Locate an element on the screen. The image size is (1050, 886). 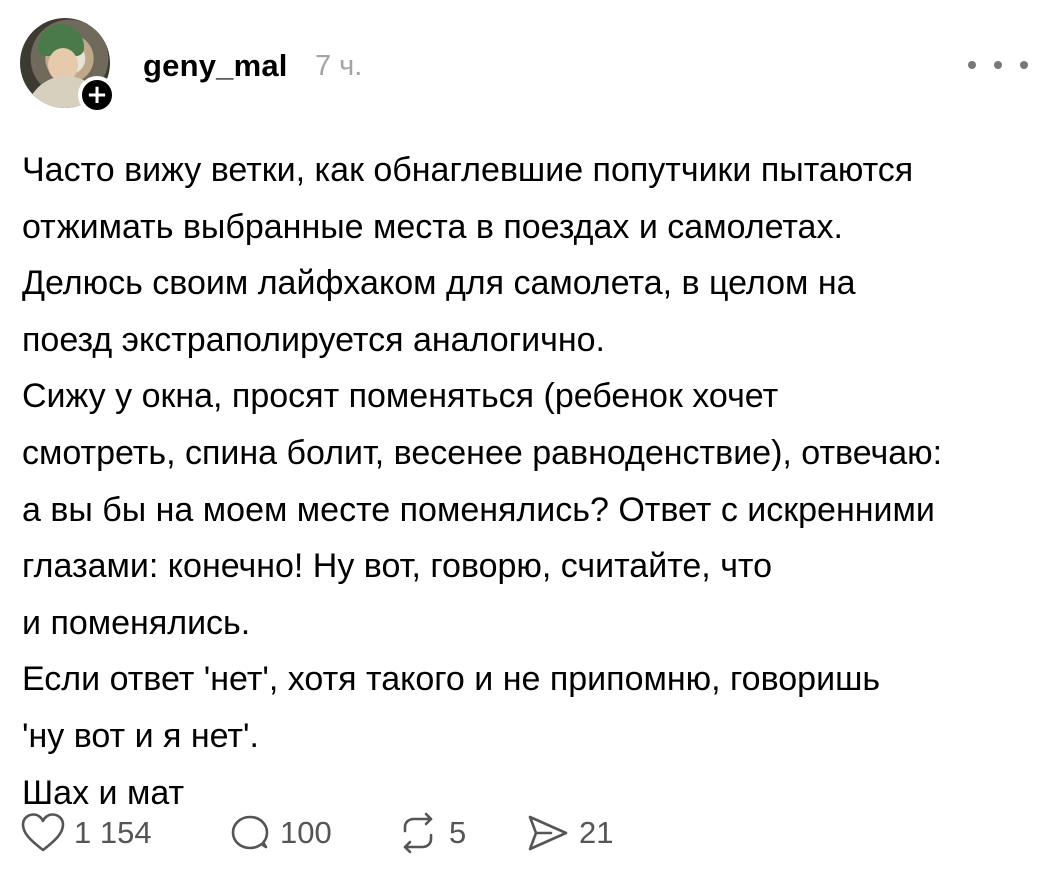
follow-plus-icon: + is located at coordinates (97, 95).